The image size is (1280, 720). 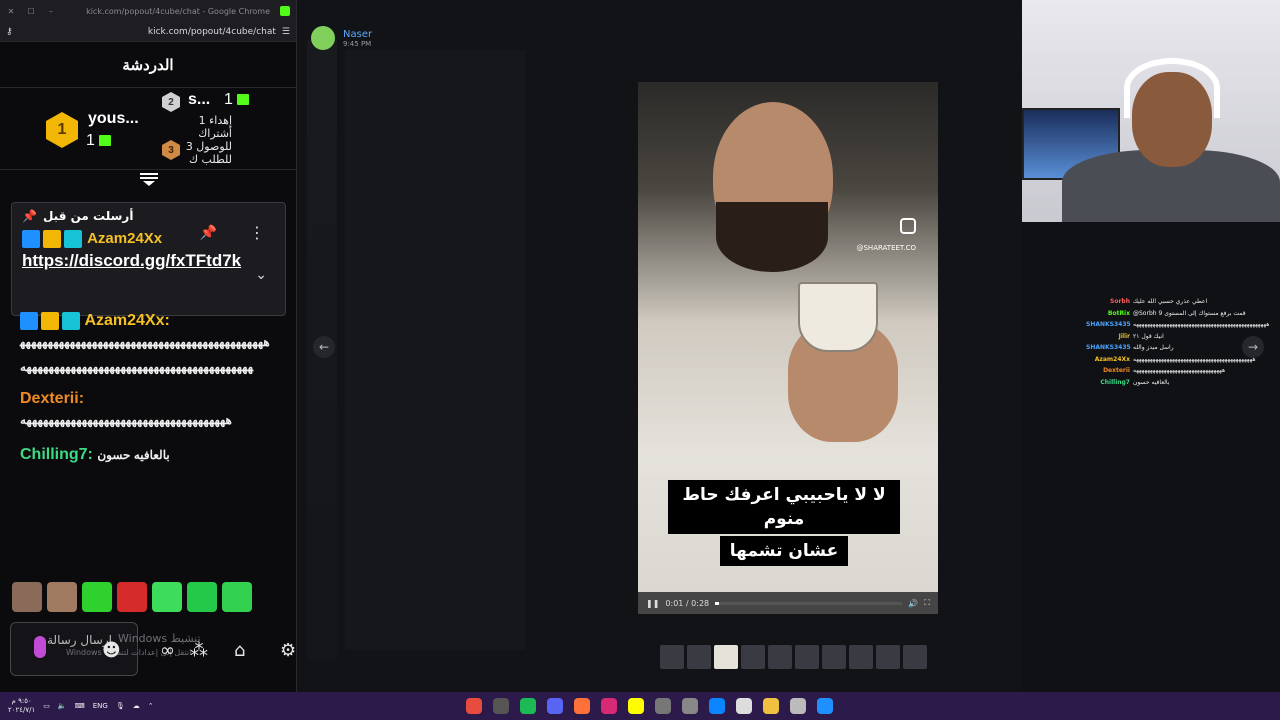 I want to click on pause-icon: ❚❚, so click(x=652, y=603).